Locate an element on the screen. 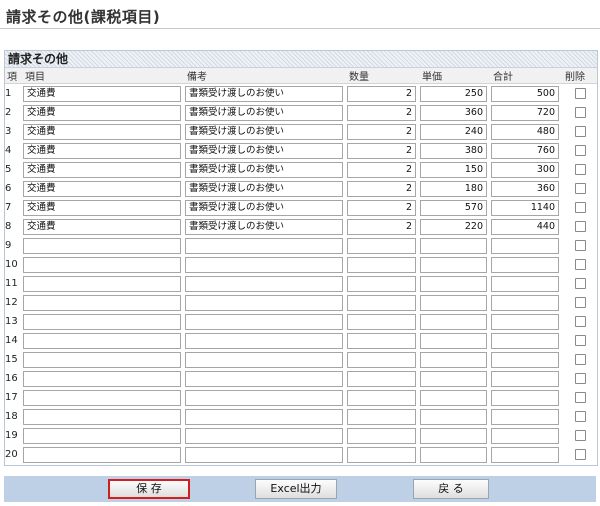 This screenshot has width=600, height=506. save-button: 保 存 is located at coordinates (149, 489).